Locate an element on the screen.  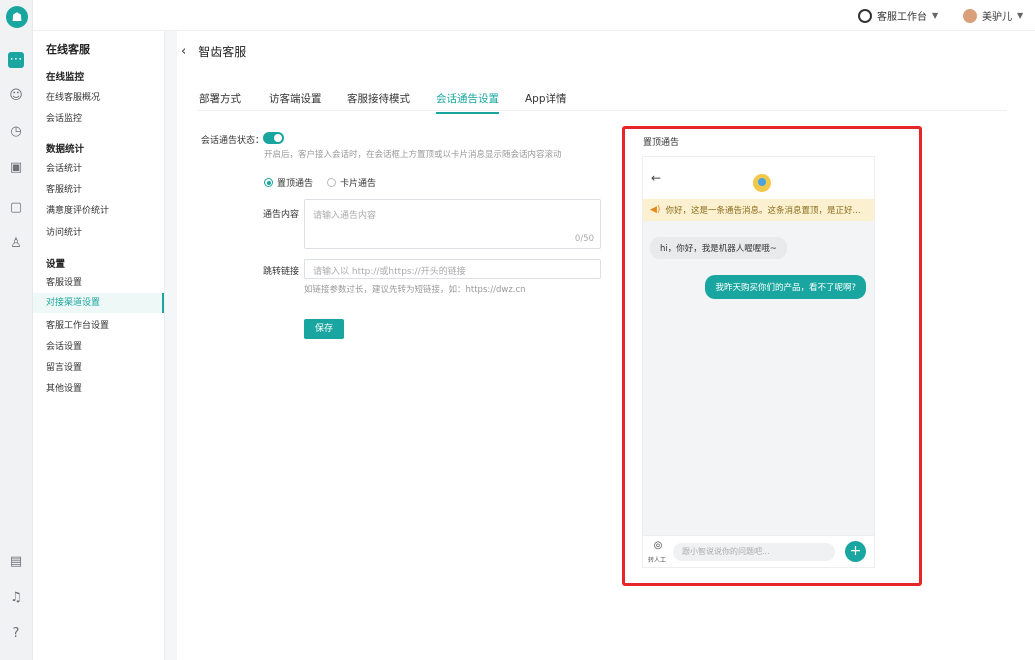
sidebar-group-monitor: 在线监控 is located at coordinates (65, 77).